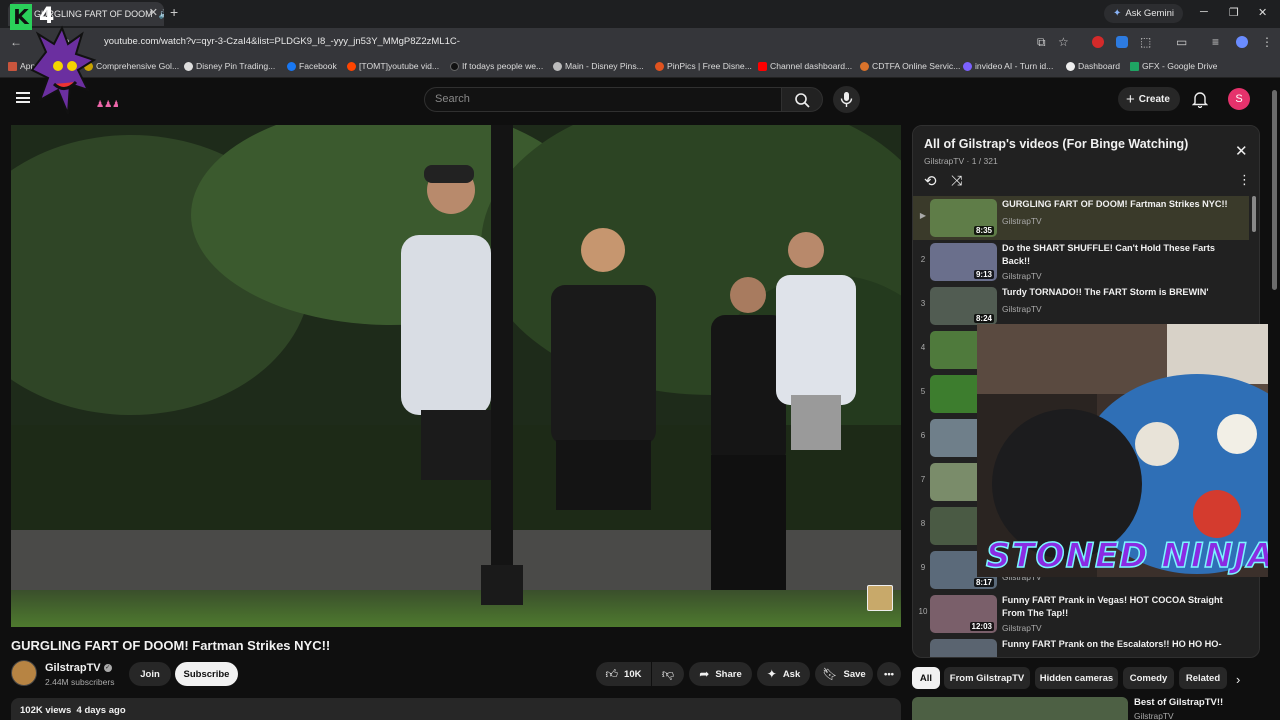 This screenshot has width=1280, height=720. What do you see at coordinates (1154, 99) in the screenshot?
I see `create-label: Create` at bounding box center [1154, 99].